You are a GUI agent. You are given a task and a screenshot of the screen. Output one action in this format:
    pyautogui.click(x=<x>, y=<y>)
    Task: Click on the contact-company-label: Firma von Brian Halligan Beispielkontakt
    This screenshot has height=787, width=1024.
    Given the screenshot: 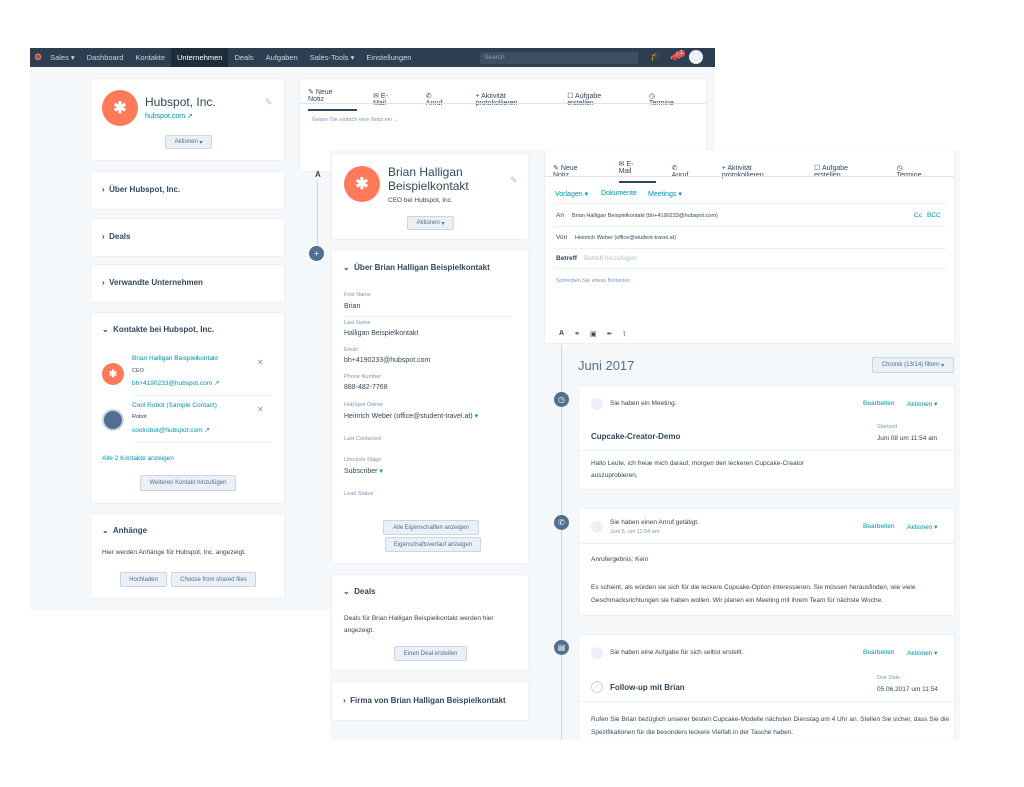 What is the action you would take?
    pyautogui.click(x=428, y=700)
    